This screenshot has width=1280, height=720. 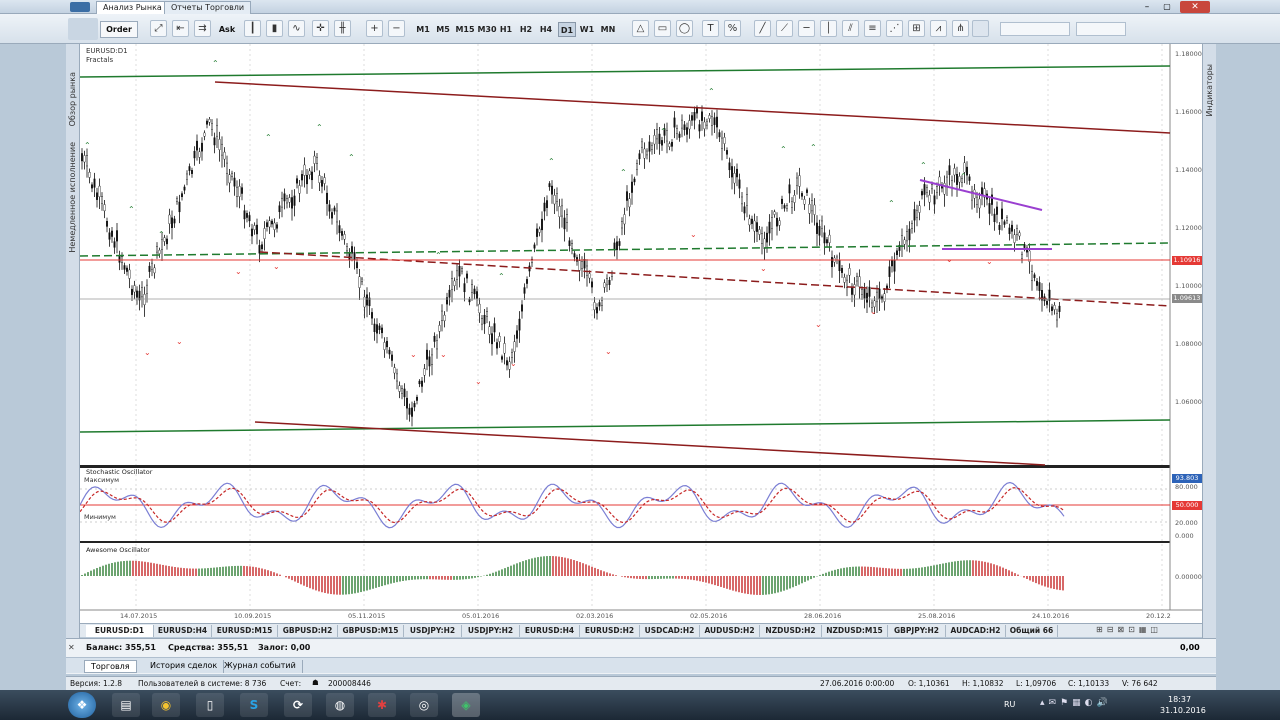 What do you see at coordinates (784, 28) in the screenshot?
I see `ray-tool-icon: ⟋` at bounding box center [784, 28].